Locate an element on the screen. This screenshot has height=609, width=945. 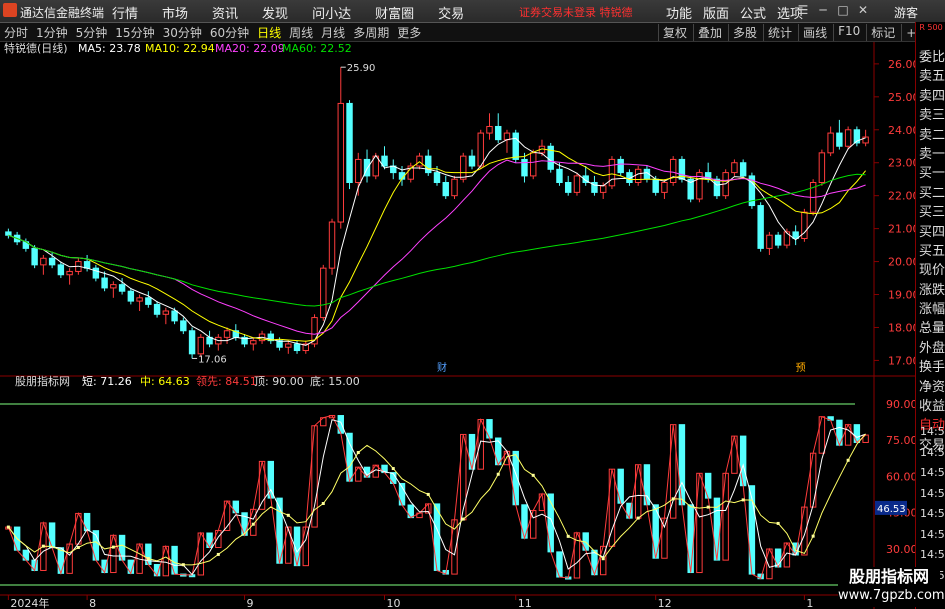
month-label-6: 1 is located at coordinates (809, 603).